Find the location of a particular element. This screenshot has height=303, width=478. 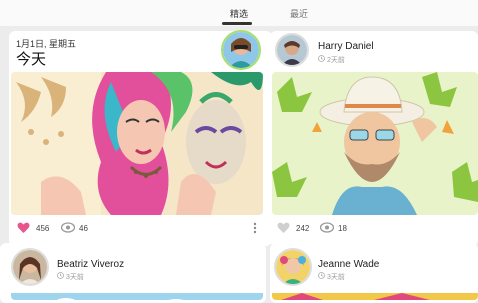

post-time: 2天前 is located at coordinates (336, 60).